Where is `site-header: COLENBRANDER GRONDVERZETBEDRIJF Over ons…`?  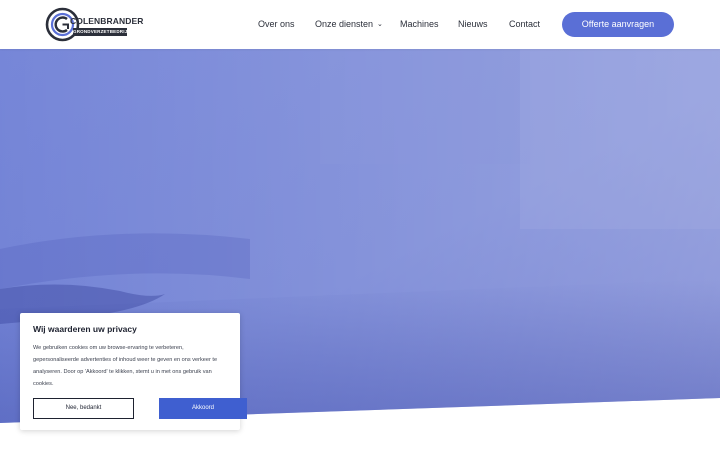
site-header: COLENBRANDER GRONDVERZETBEDRIJF Over ons… is located at coordinates (360, 24).